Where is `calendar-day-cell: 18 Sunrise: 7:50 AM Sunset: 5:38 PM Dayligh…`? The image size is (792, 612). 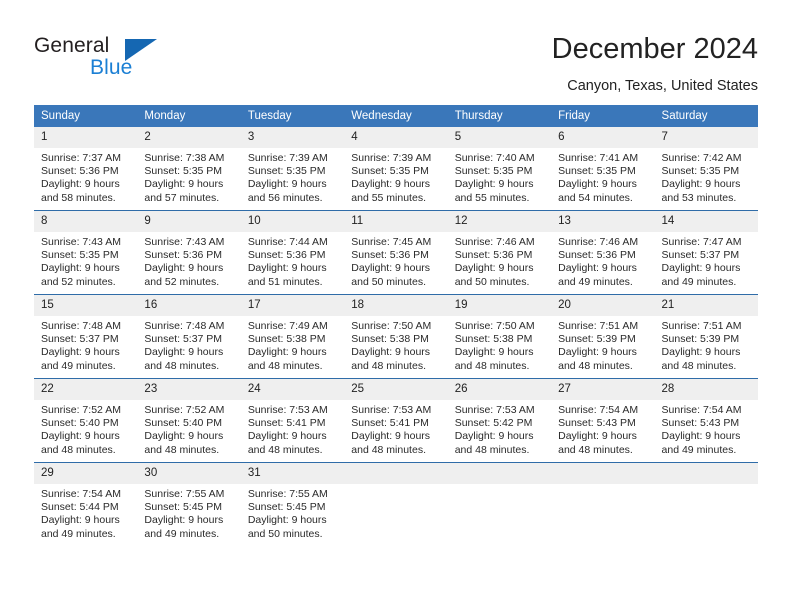
calendar-day-cell: 18 Sunrise: 7:50 AM Sunset: 5:38 PM Dayligh… is located at coordinates (396, 336).